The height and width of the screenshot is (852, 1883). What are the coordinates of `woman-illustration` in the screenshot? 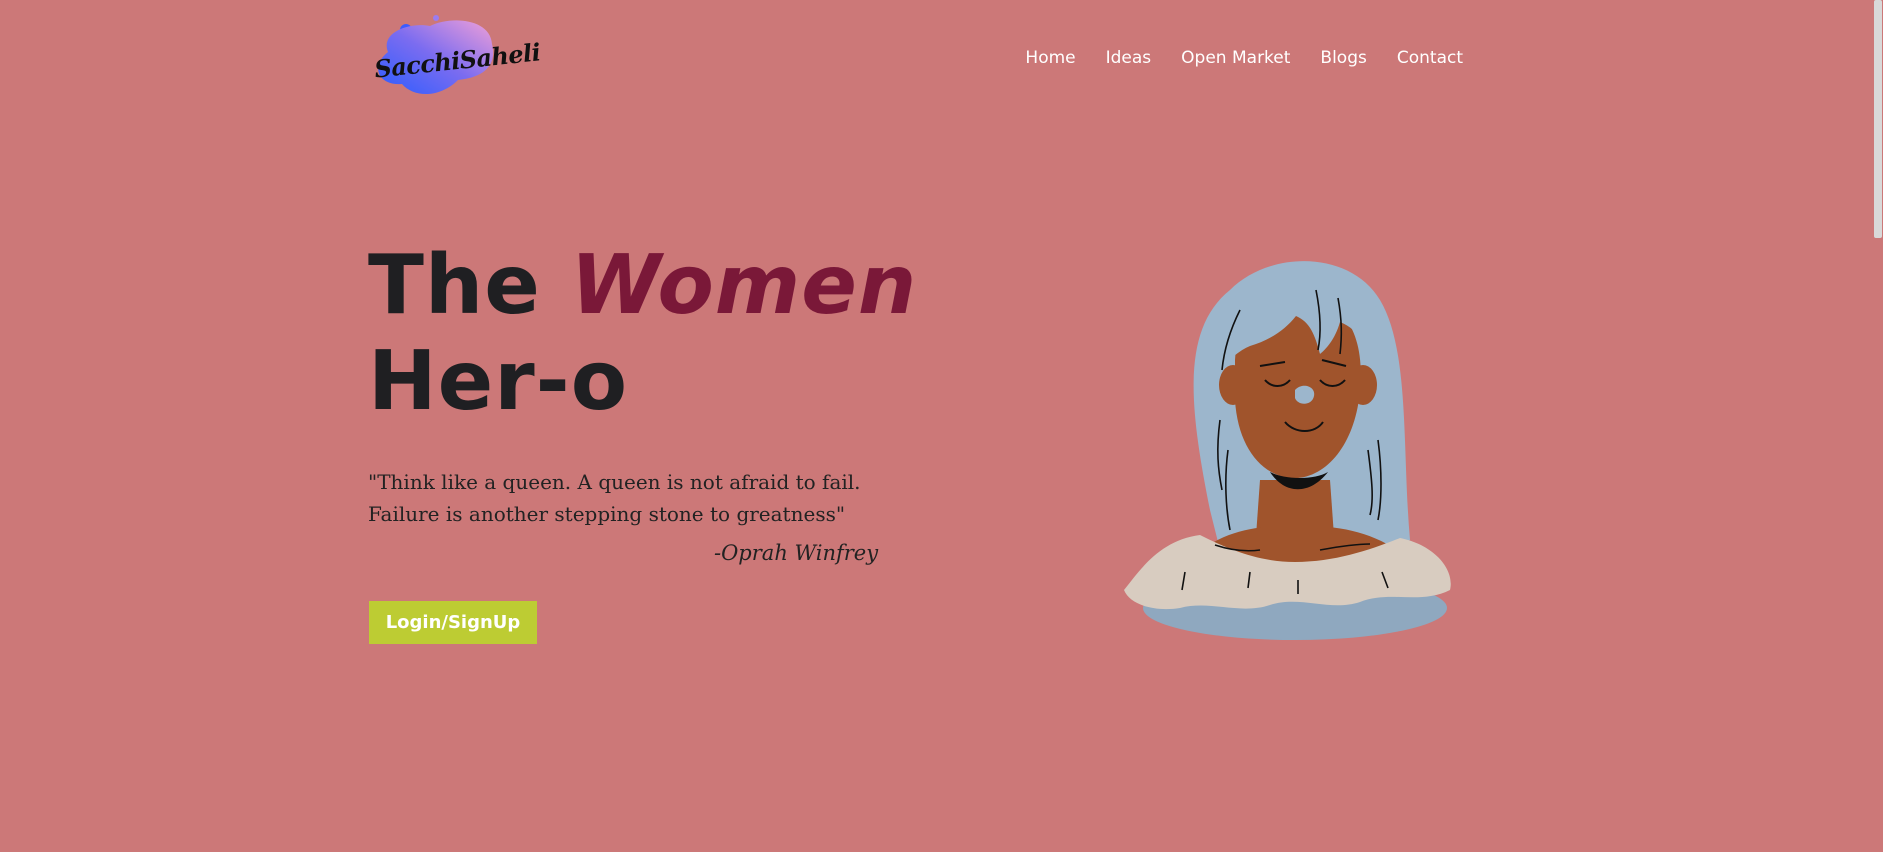 It's located at (1290, 450).